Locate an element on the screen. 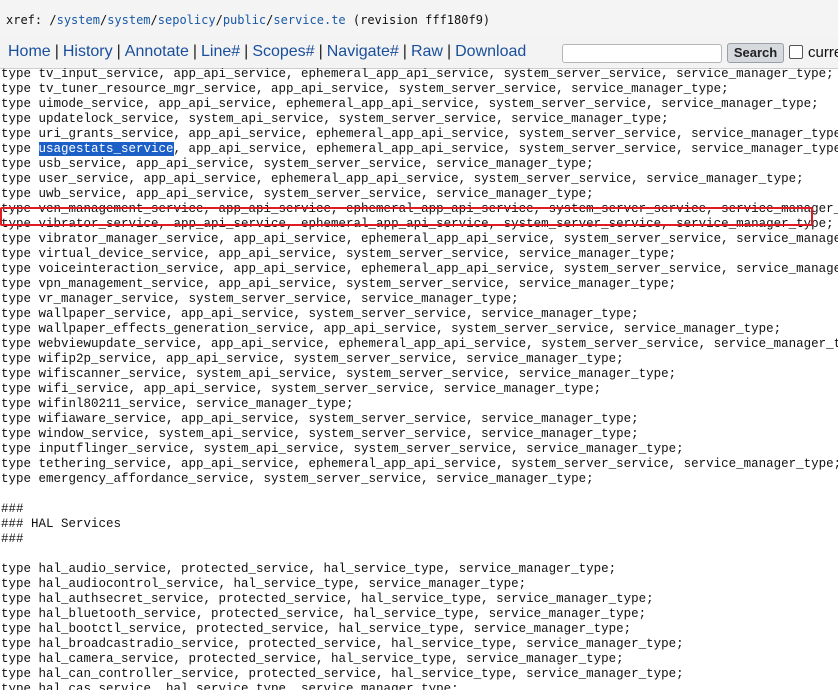 The height and width of the screenshot is (690, 838). code-line: ### HAL Services is located at coordinates (61, 524).